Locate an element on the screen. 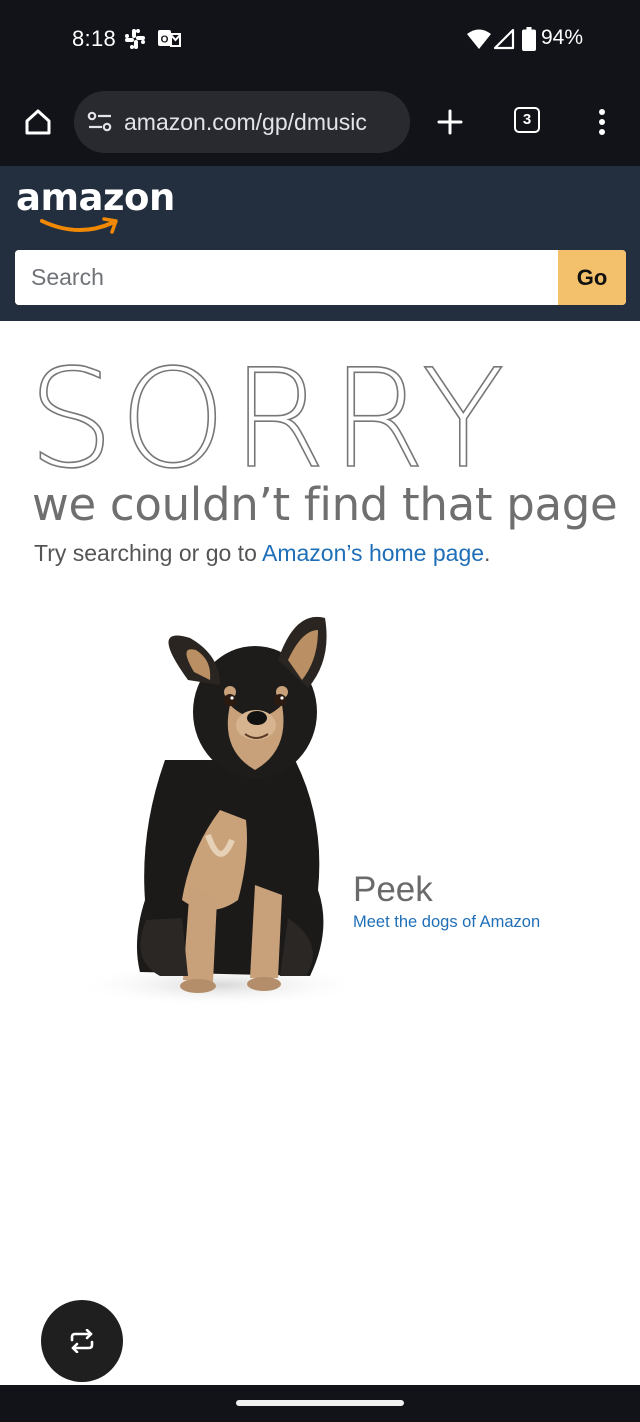  cell-signal-icon is located at coordinates (504, 39).